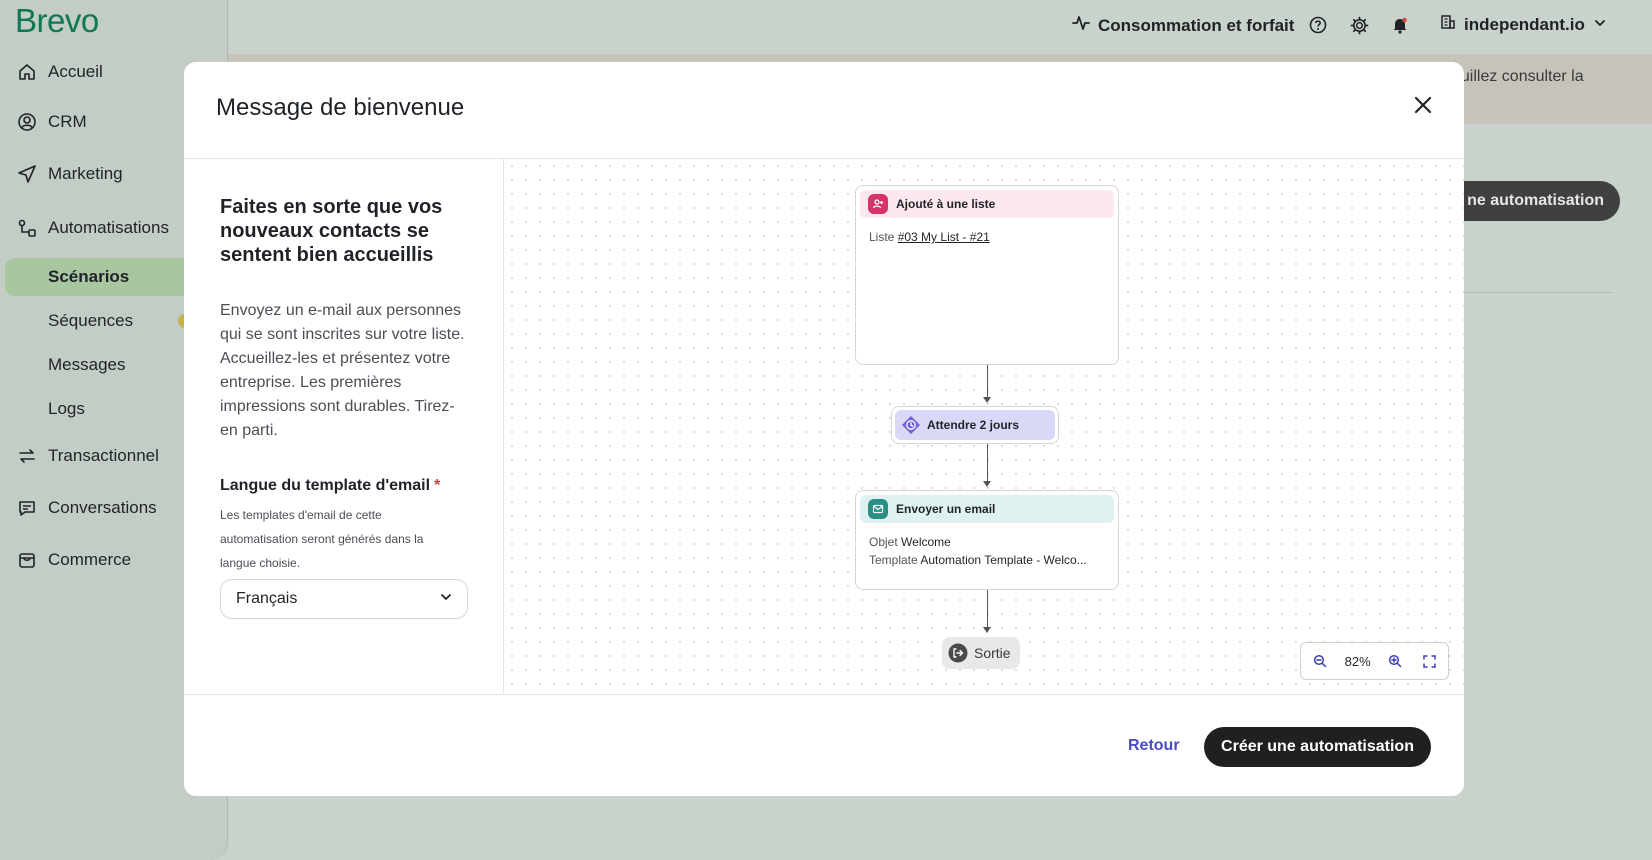 The height and width of the screenshot is (860, 1652). Describe the element at coordinates (946, 509) in the screenshot. I see `email-node-title: Envoyer un email` at that location.